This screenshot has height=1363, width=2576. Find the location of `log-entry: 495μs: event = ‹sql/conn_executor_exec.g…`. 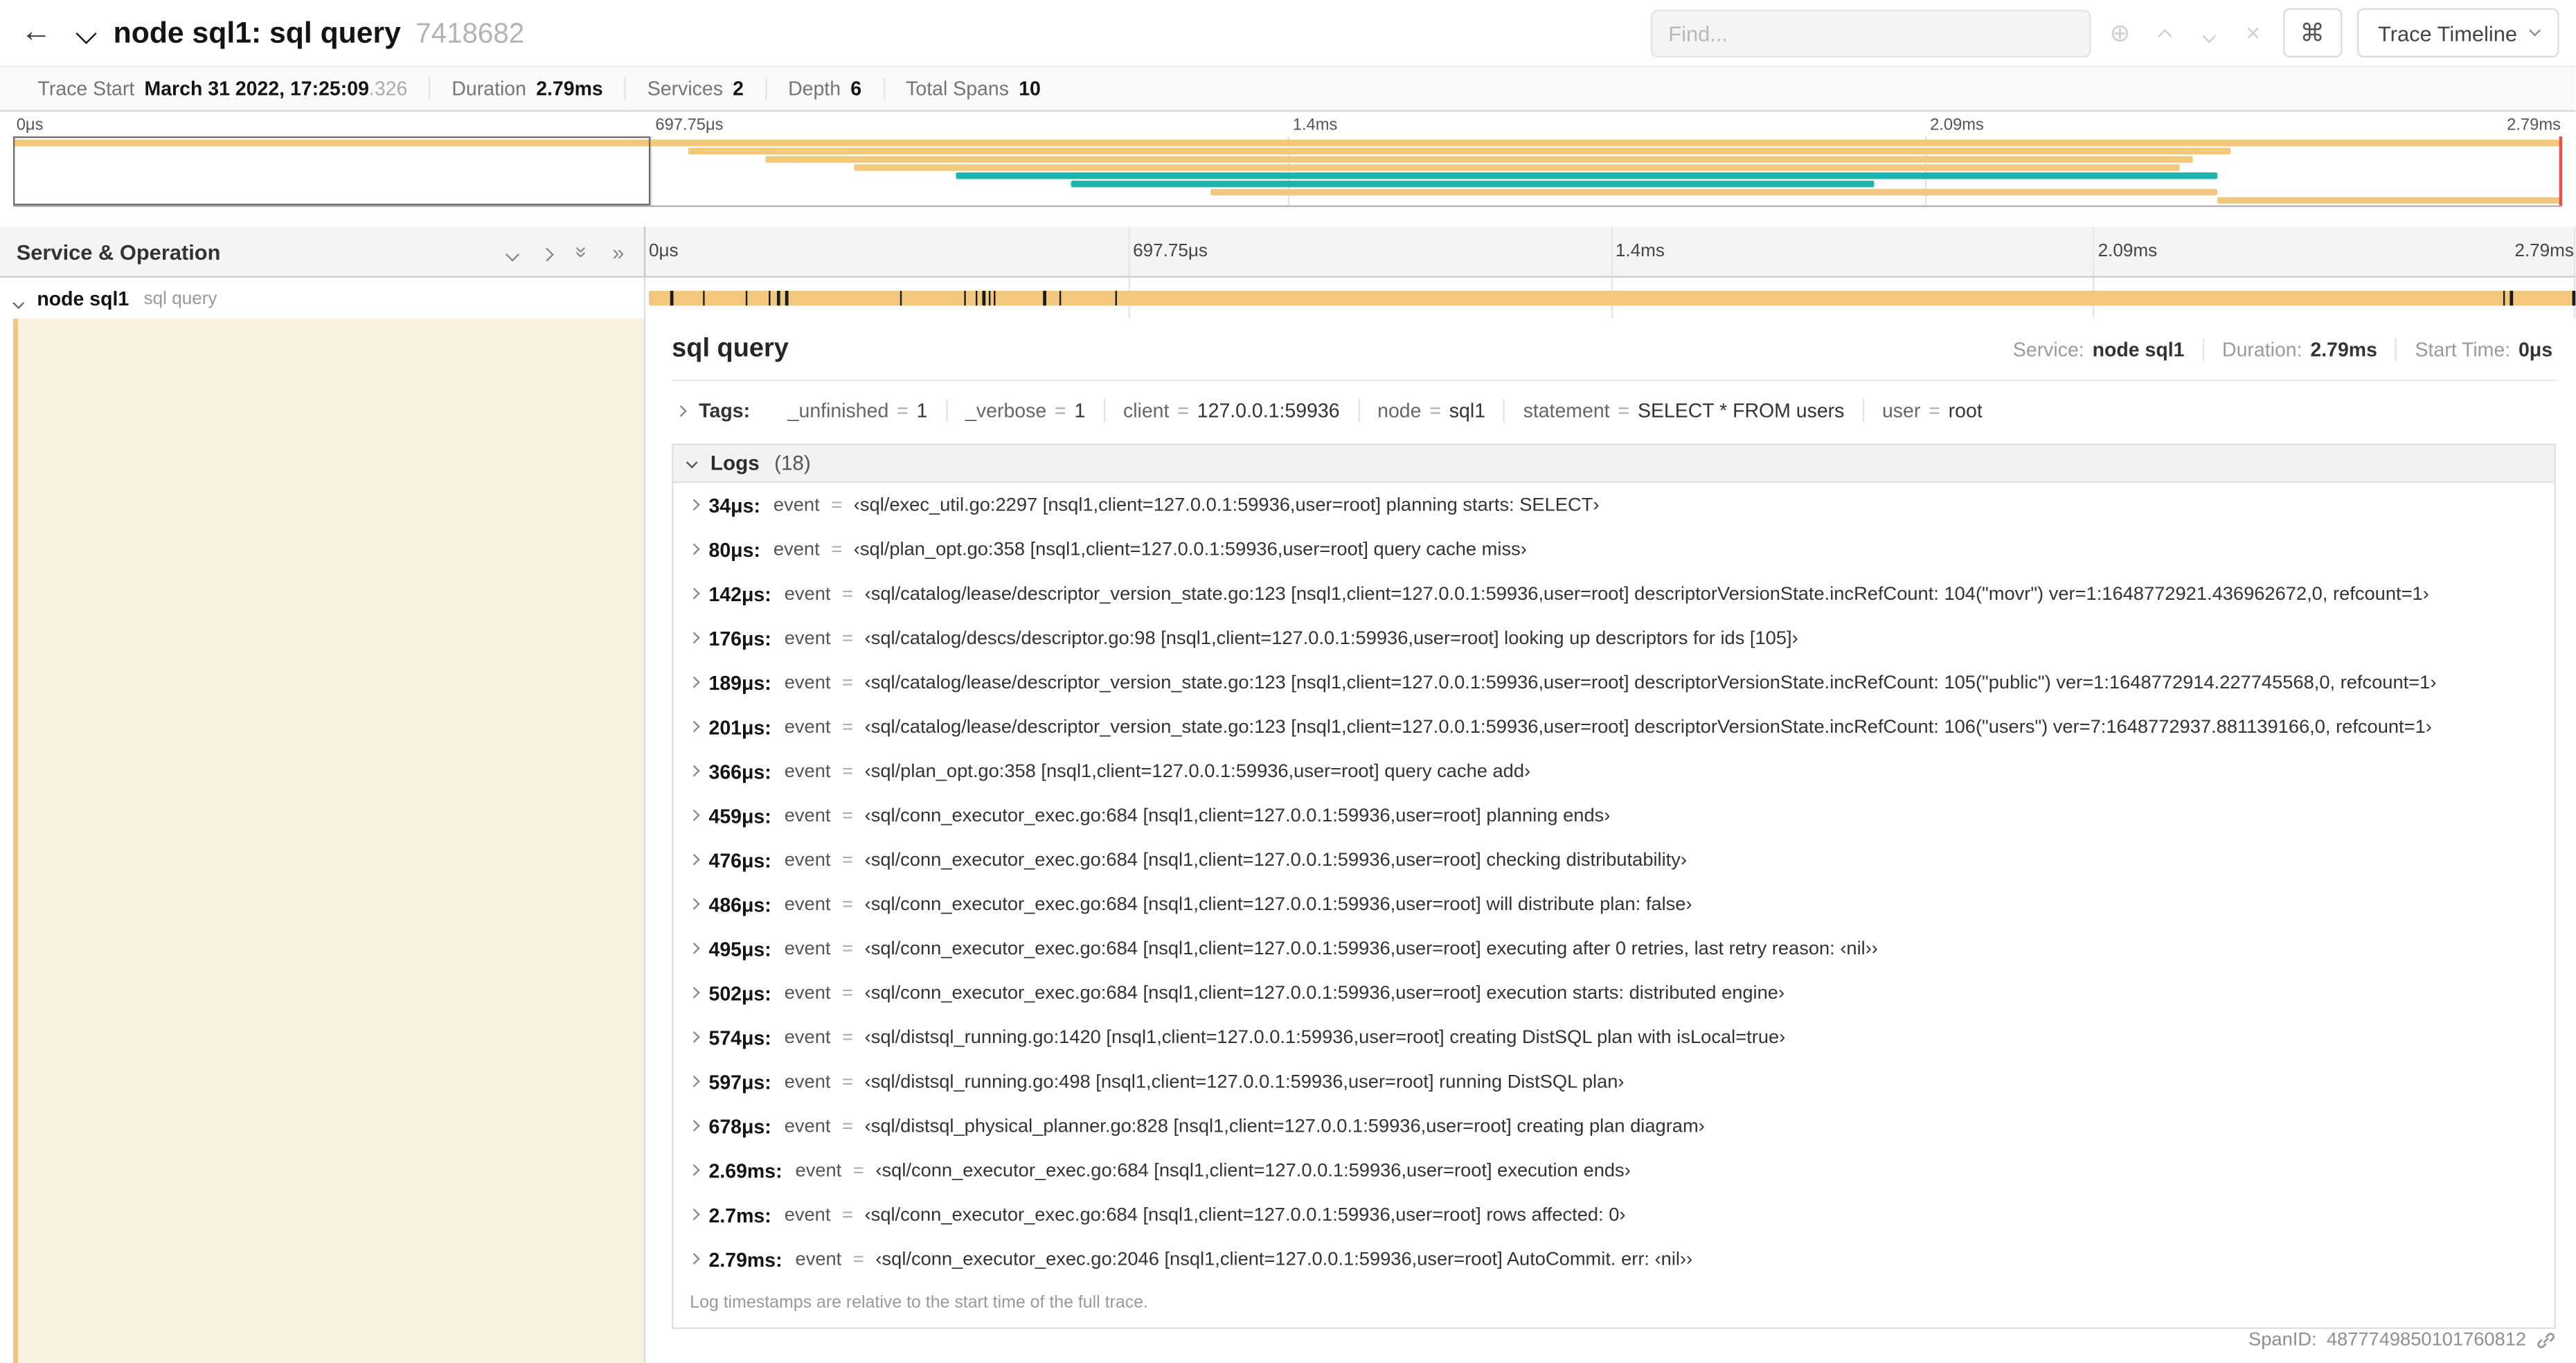

log-entry: 495μs: event = ‹sql/conn_executor_exec.g… is located at coordinates (1615, 949).